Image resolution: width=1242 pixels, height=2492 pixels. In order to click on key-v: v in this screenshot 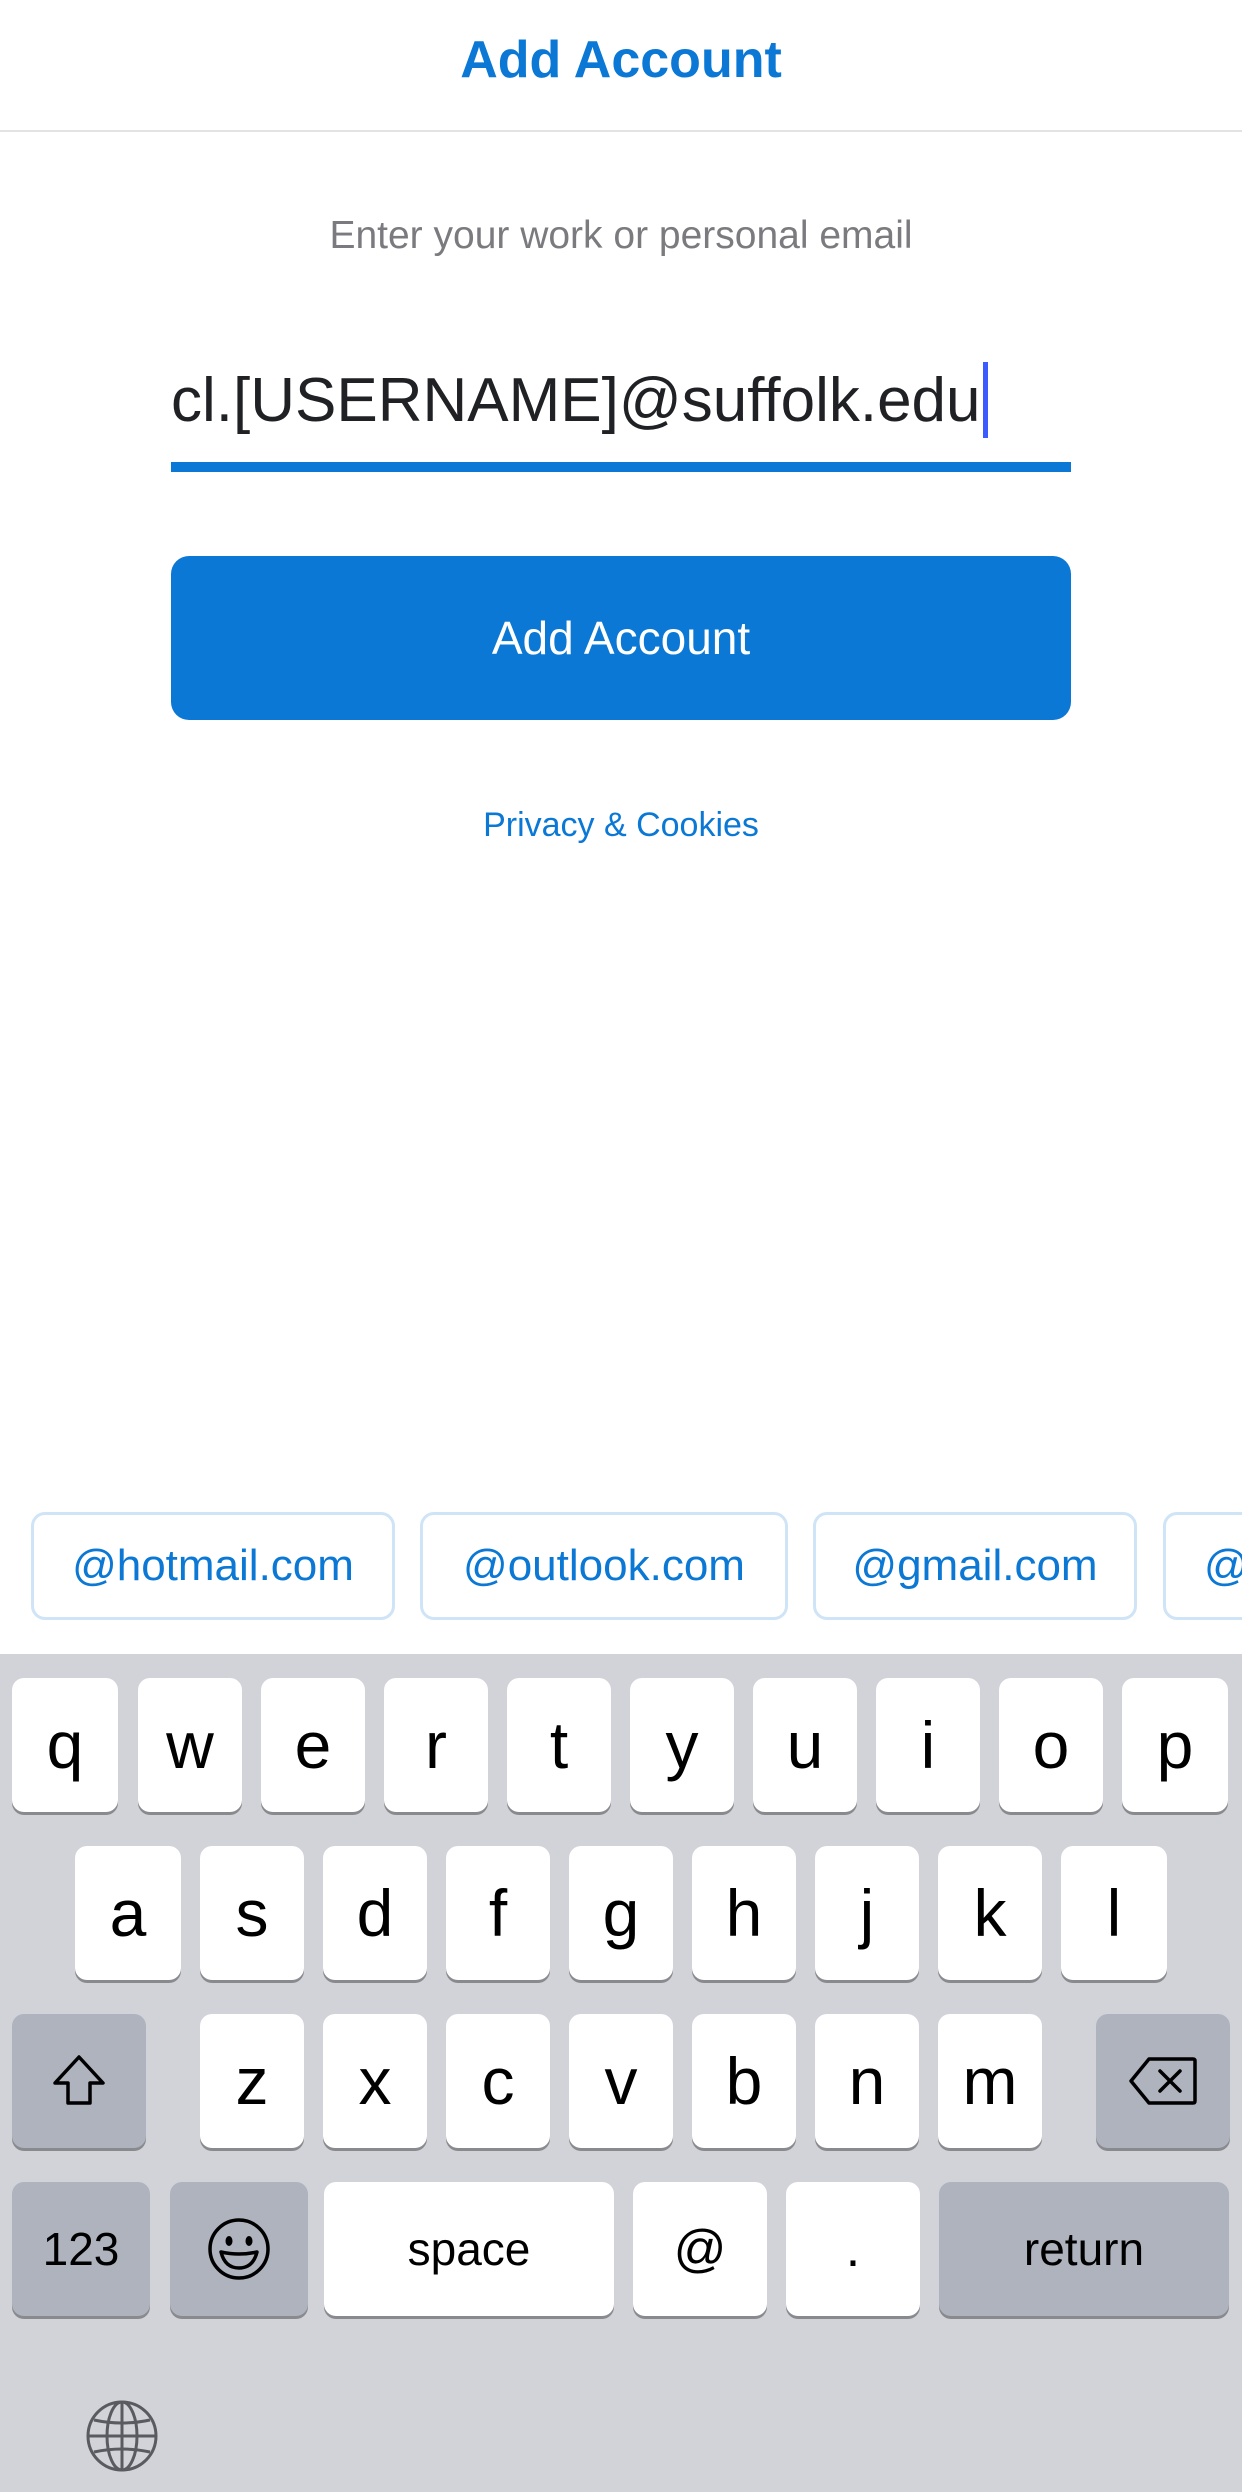, I will do `click(621, 2081)`.